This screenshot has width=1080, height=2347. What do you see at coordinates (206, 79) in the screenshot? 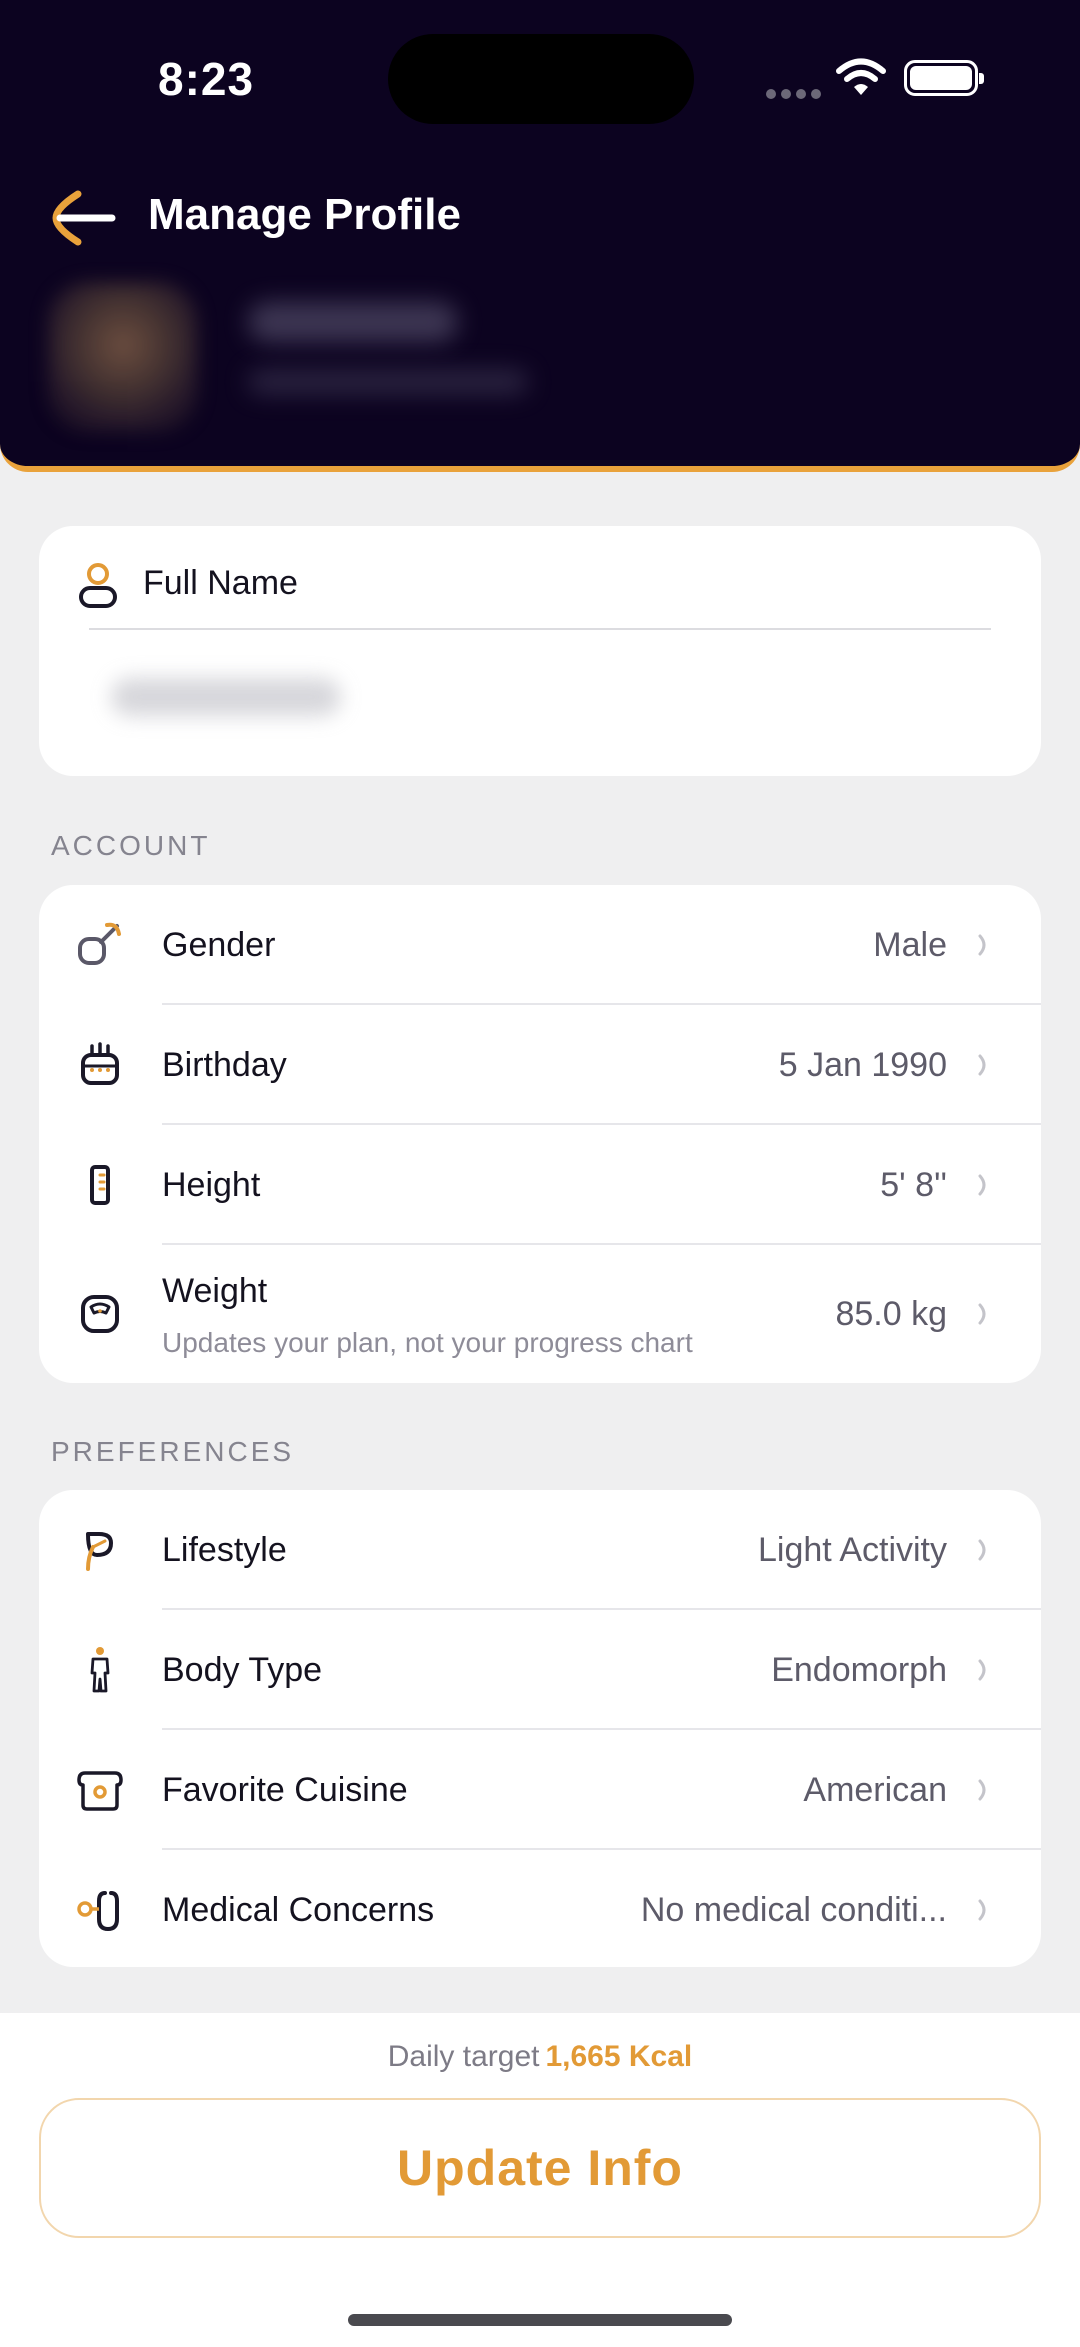
I see `status-time: 8:23` at bounding box center [206, 79].